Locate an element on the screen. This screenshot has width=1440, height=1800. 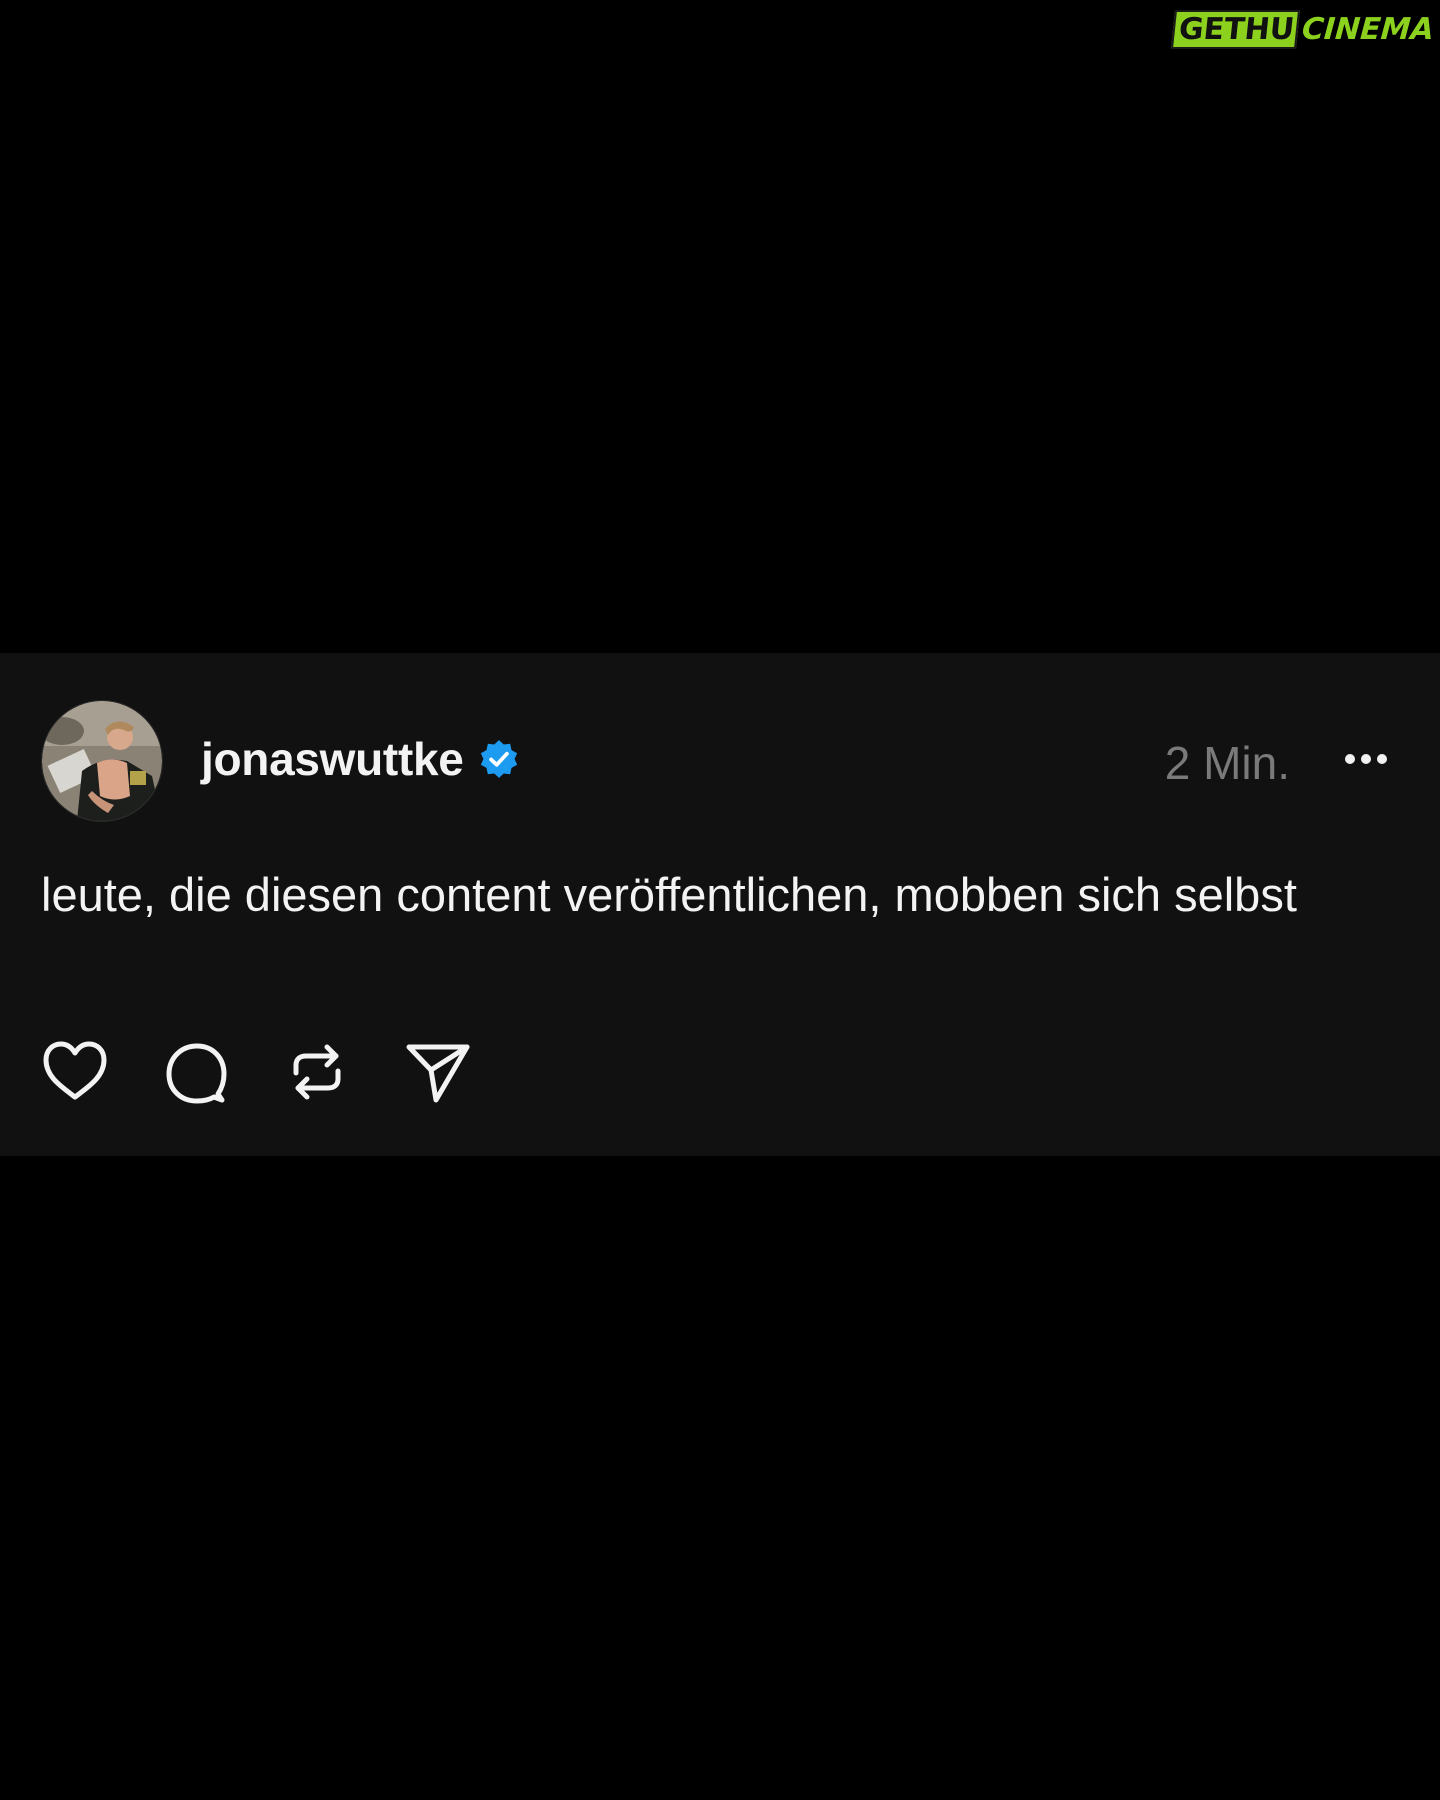
heart-icon is located at coordinates (75, 1070).